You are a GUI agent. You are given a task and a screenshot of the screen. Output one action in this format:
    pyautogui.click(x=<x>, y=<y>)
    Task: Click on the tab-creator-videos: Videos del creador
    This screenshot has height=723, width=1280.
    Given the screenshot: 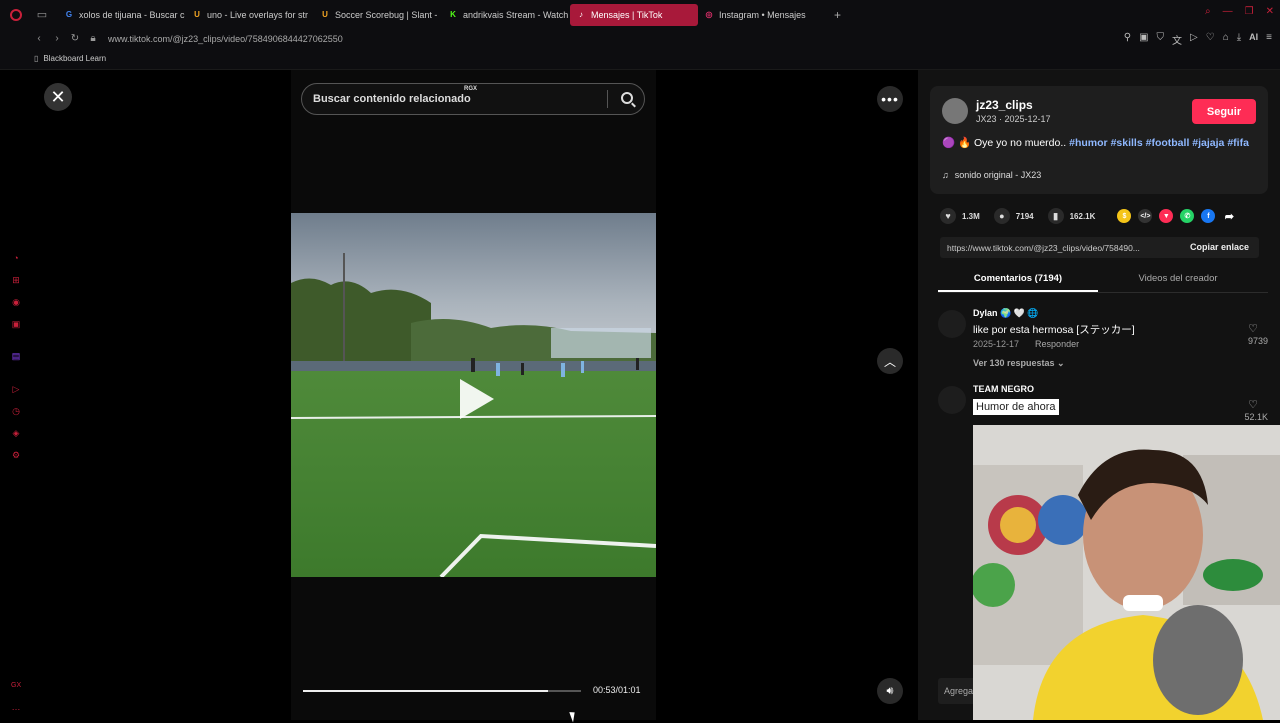 What is the action you would take?
    pyautogui.click(x=1178, y=279)
    